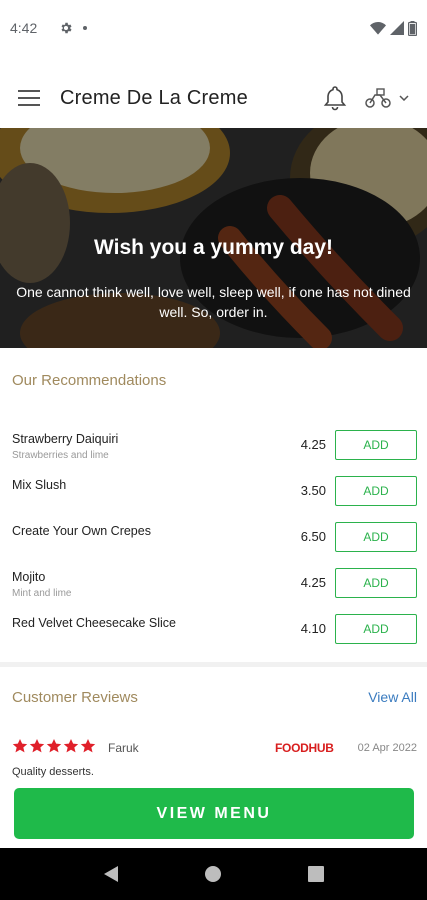  Describe the element at coordinates (123, 748) in the screenshot. I see `reviewer-name: Faruk` at that location.